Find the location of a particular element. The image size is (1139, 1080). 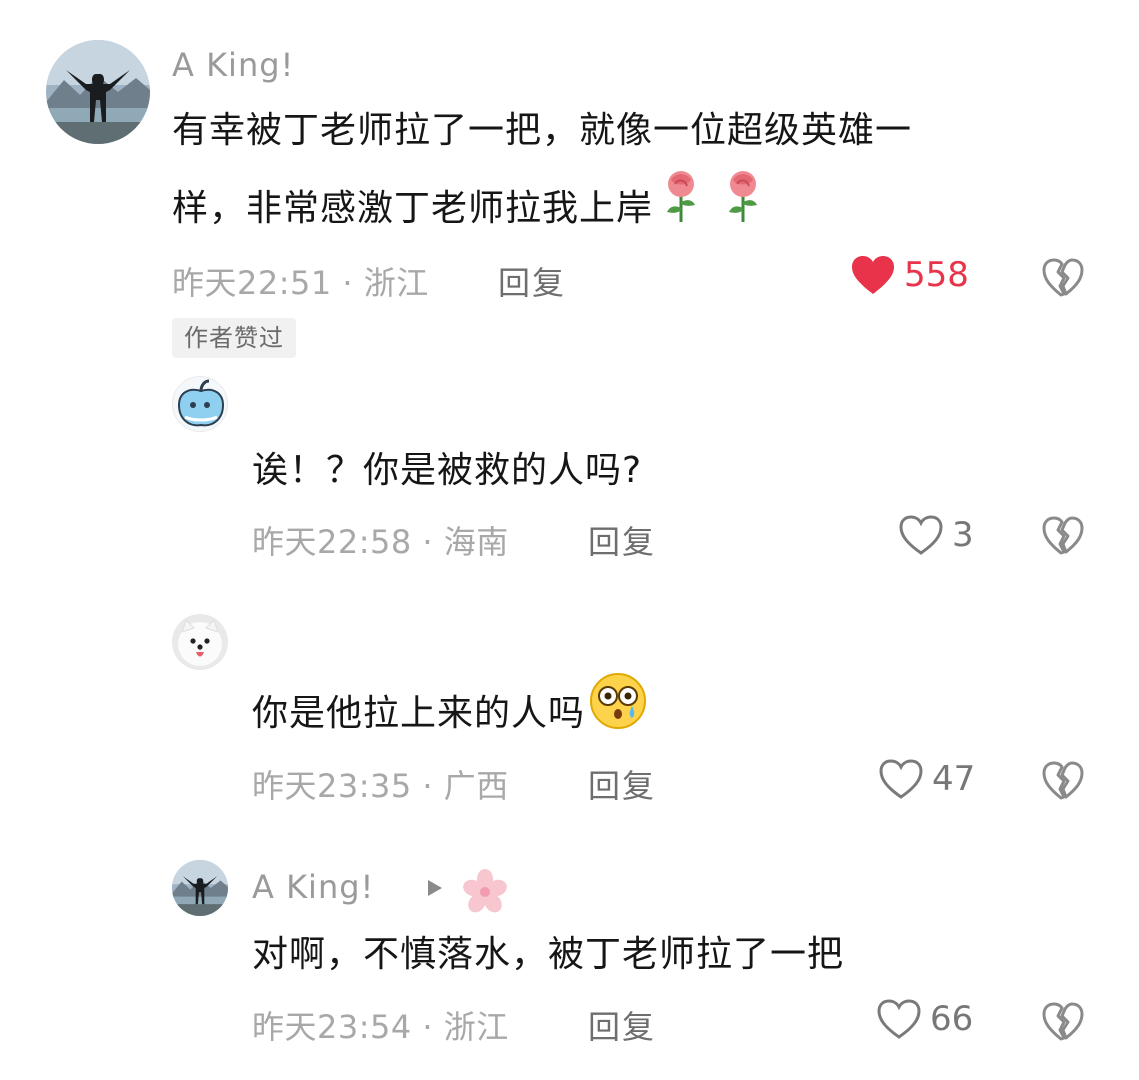

comment-text: 诶！？你是被救的人吗? is located at coordinates (447, 470).